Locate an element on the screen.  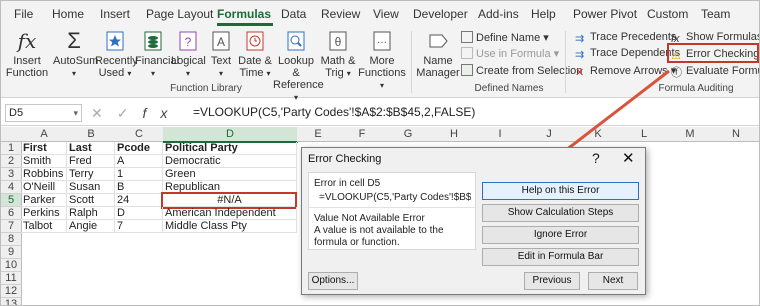
row-header: 7 is located at coordinates (11, 226).